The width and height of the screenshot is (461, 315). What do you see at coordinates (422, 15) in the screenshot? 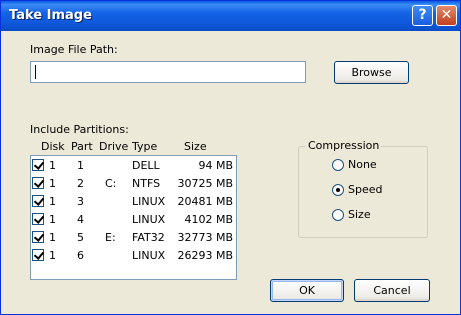
I see `help-icon: ?` at bounding box center [422, 15].